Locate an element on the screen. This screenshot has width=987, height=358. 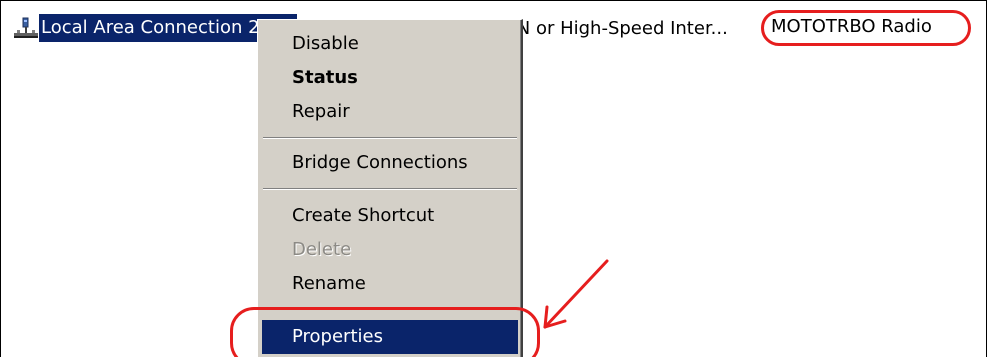
connection-row: Local Area Connection 2 is located at coordinates (155, 28).